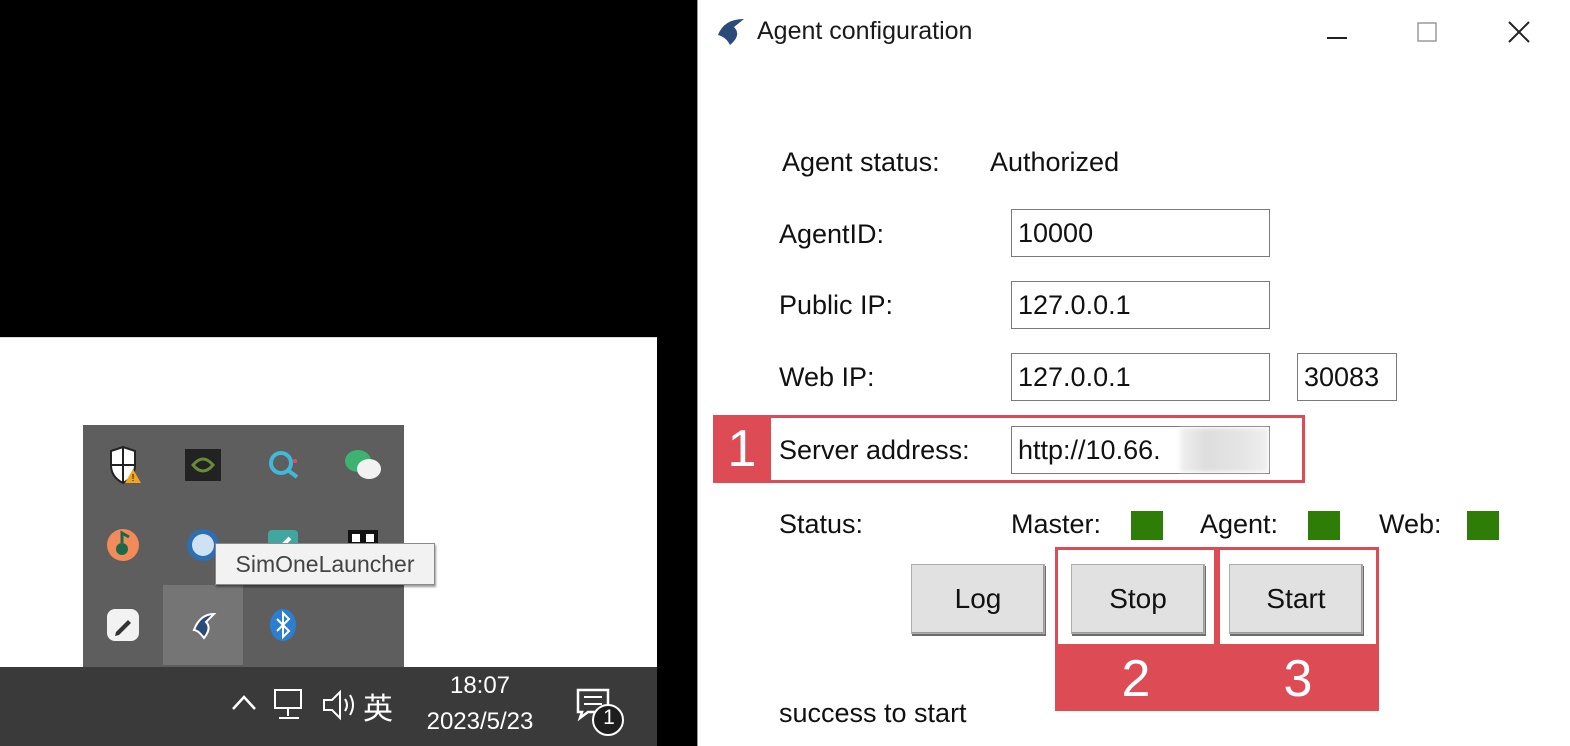 This screenshot has width=1570, height=746. Describe the element at coordinates (978, 599) in the screenshot. I see `log-button: Log` at that location.